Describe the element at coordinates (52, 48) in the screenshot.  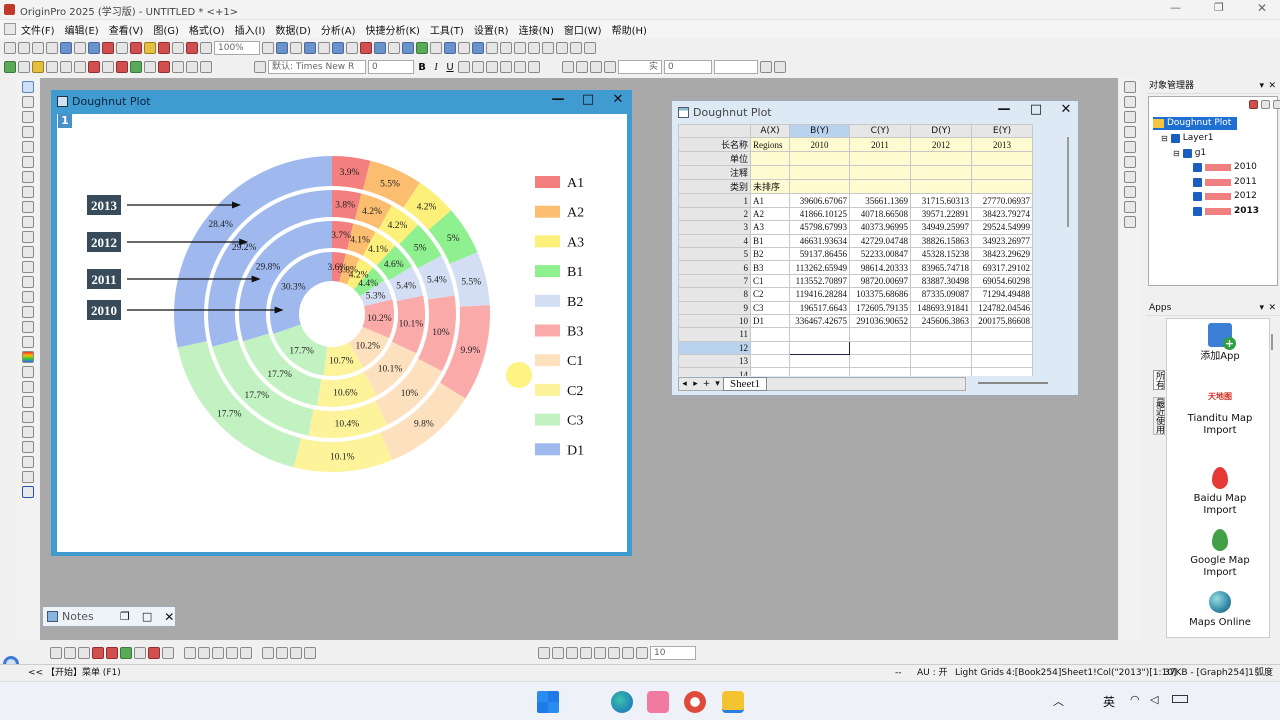
I see `new-matrix-icon` at that location.